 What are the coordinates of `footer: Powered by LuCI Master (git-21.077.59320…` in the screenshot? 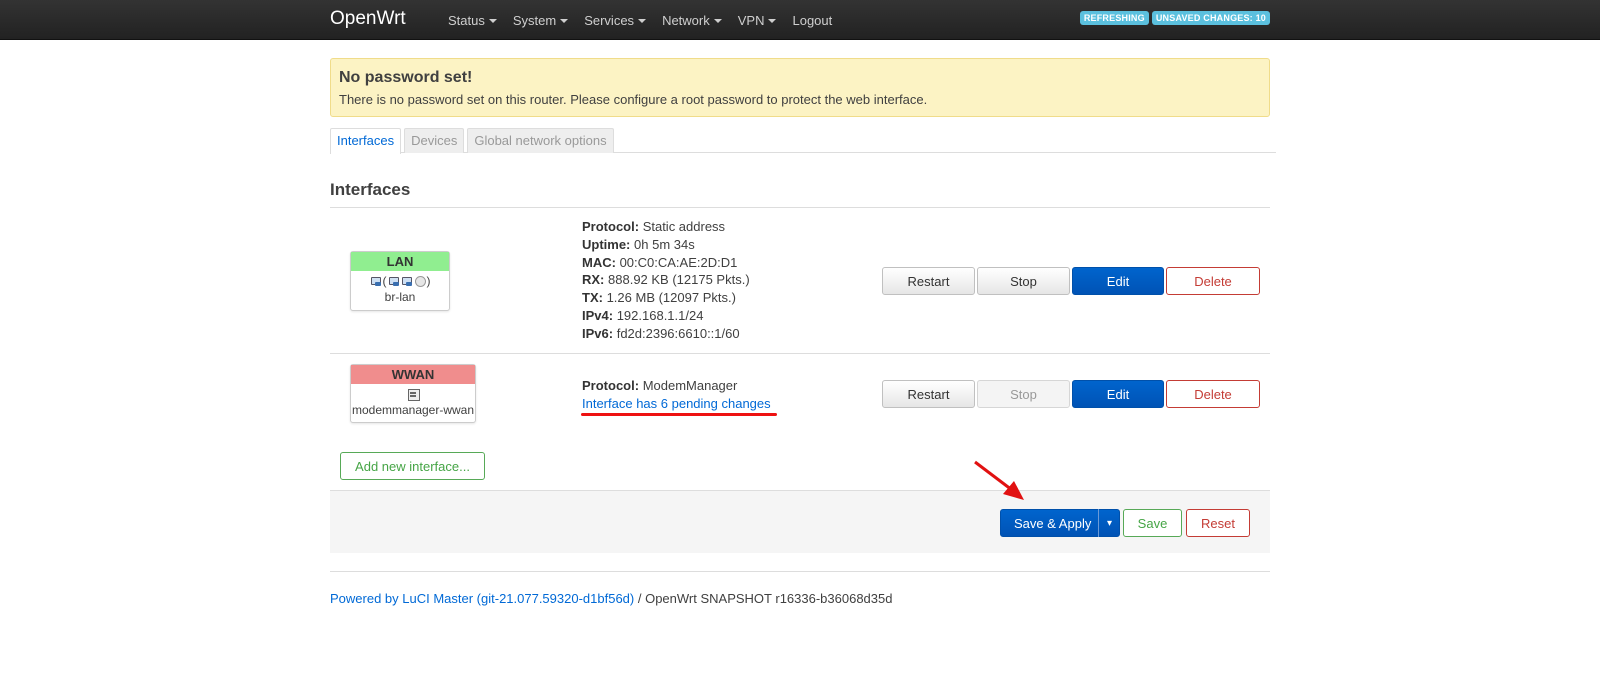 It's located at (611, 598).